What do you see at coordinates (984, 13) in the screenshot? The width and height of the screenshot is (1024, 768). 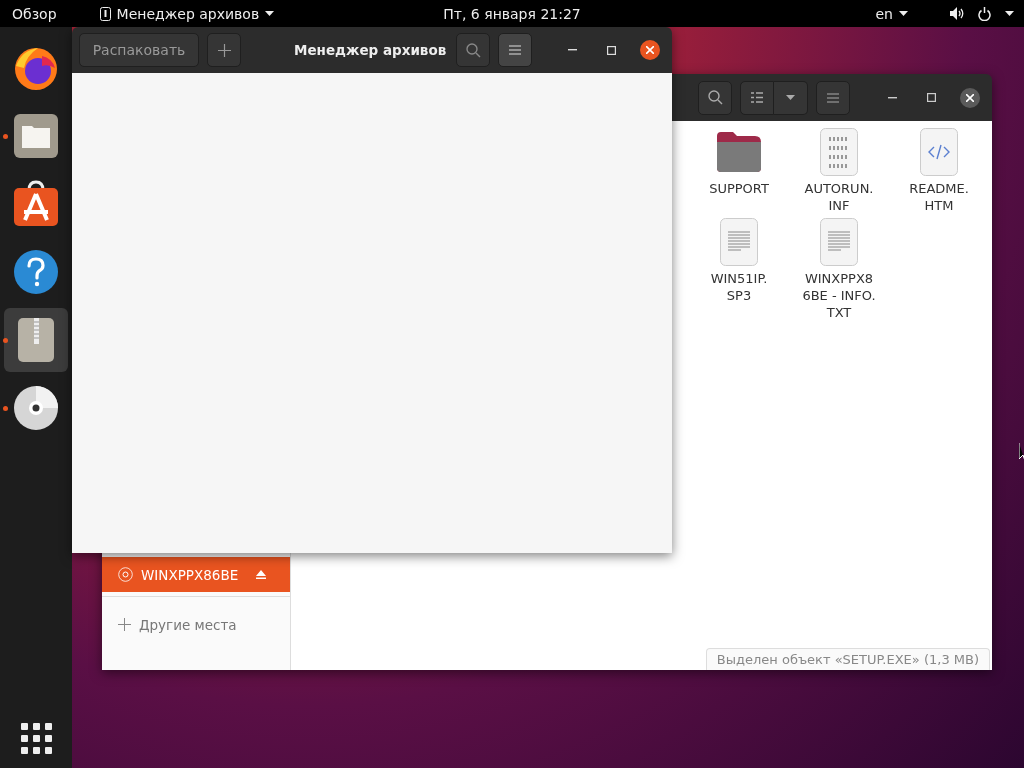 I see `power-icon` at bounding box center [984, 13].